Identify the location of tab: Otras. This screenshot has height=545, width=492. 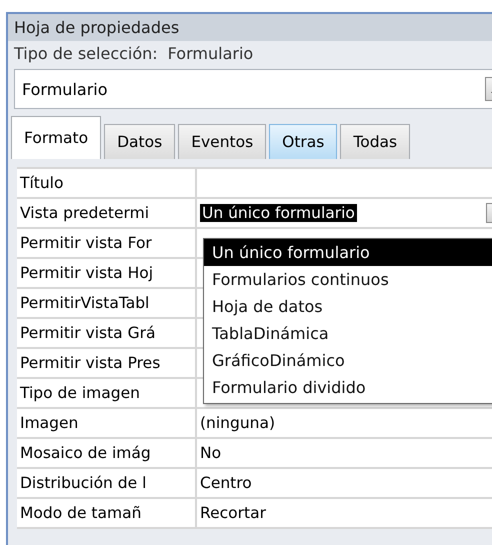
(303, 141).